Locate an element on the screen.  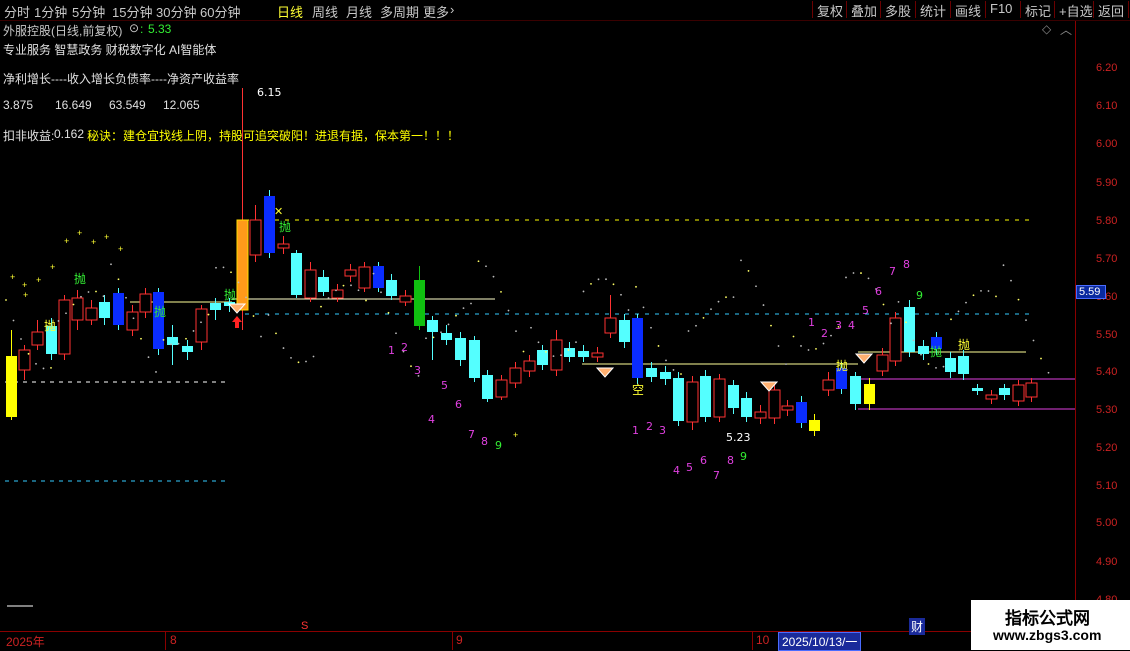
site-watermark: 指标公式网 www.zbgs3.com is located at coordinates (1050, 625).